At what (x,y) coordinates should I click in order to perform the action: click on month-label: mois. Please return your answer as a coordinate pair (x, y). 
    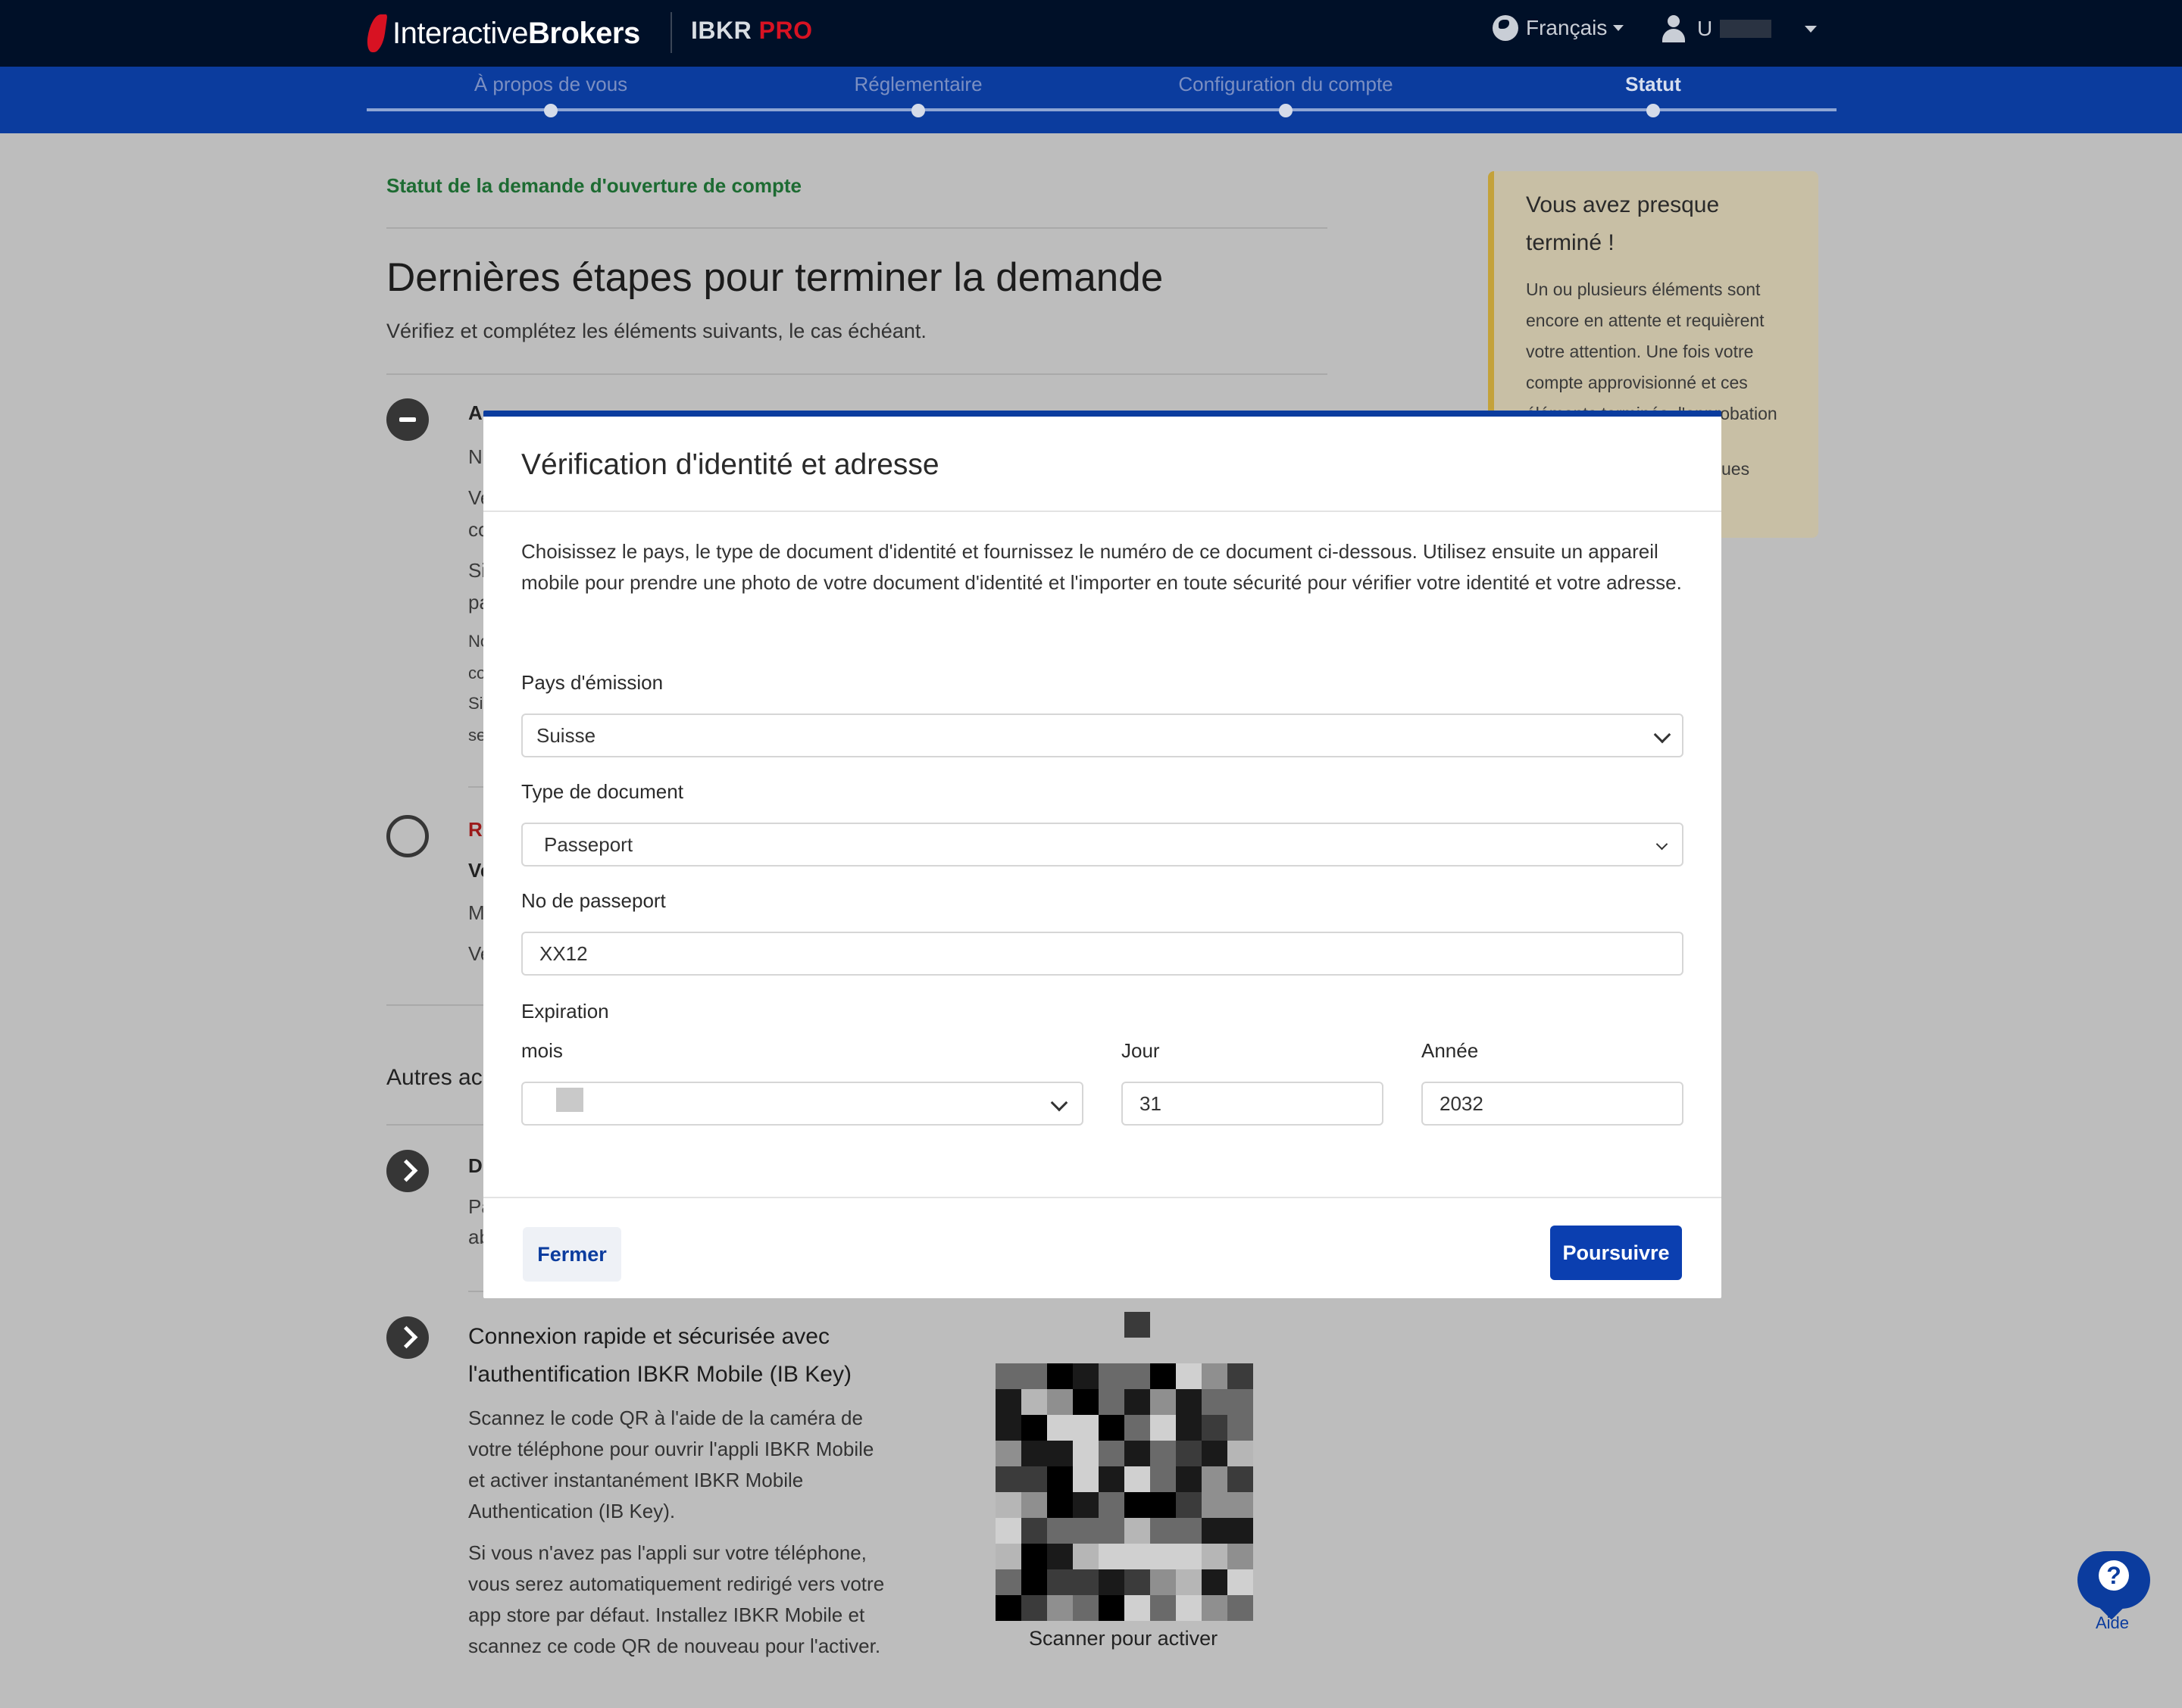
    Looking at the image, I should click on (542, 1050).